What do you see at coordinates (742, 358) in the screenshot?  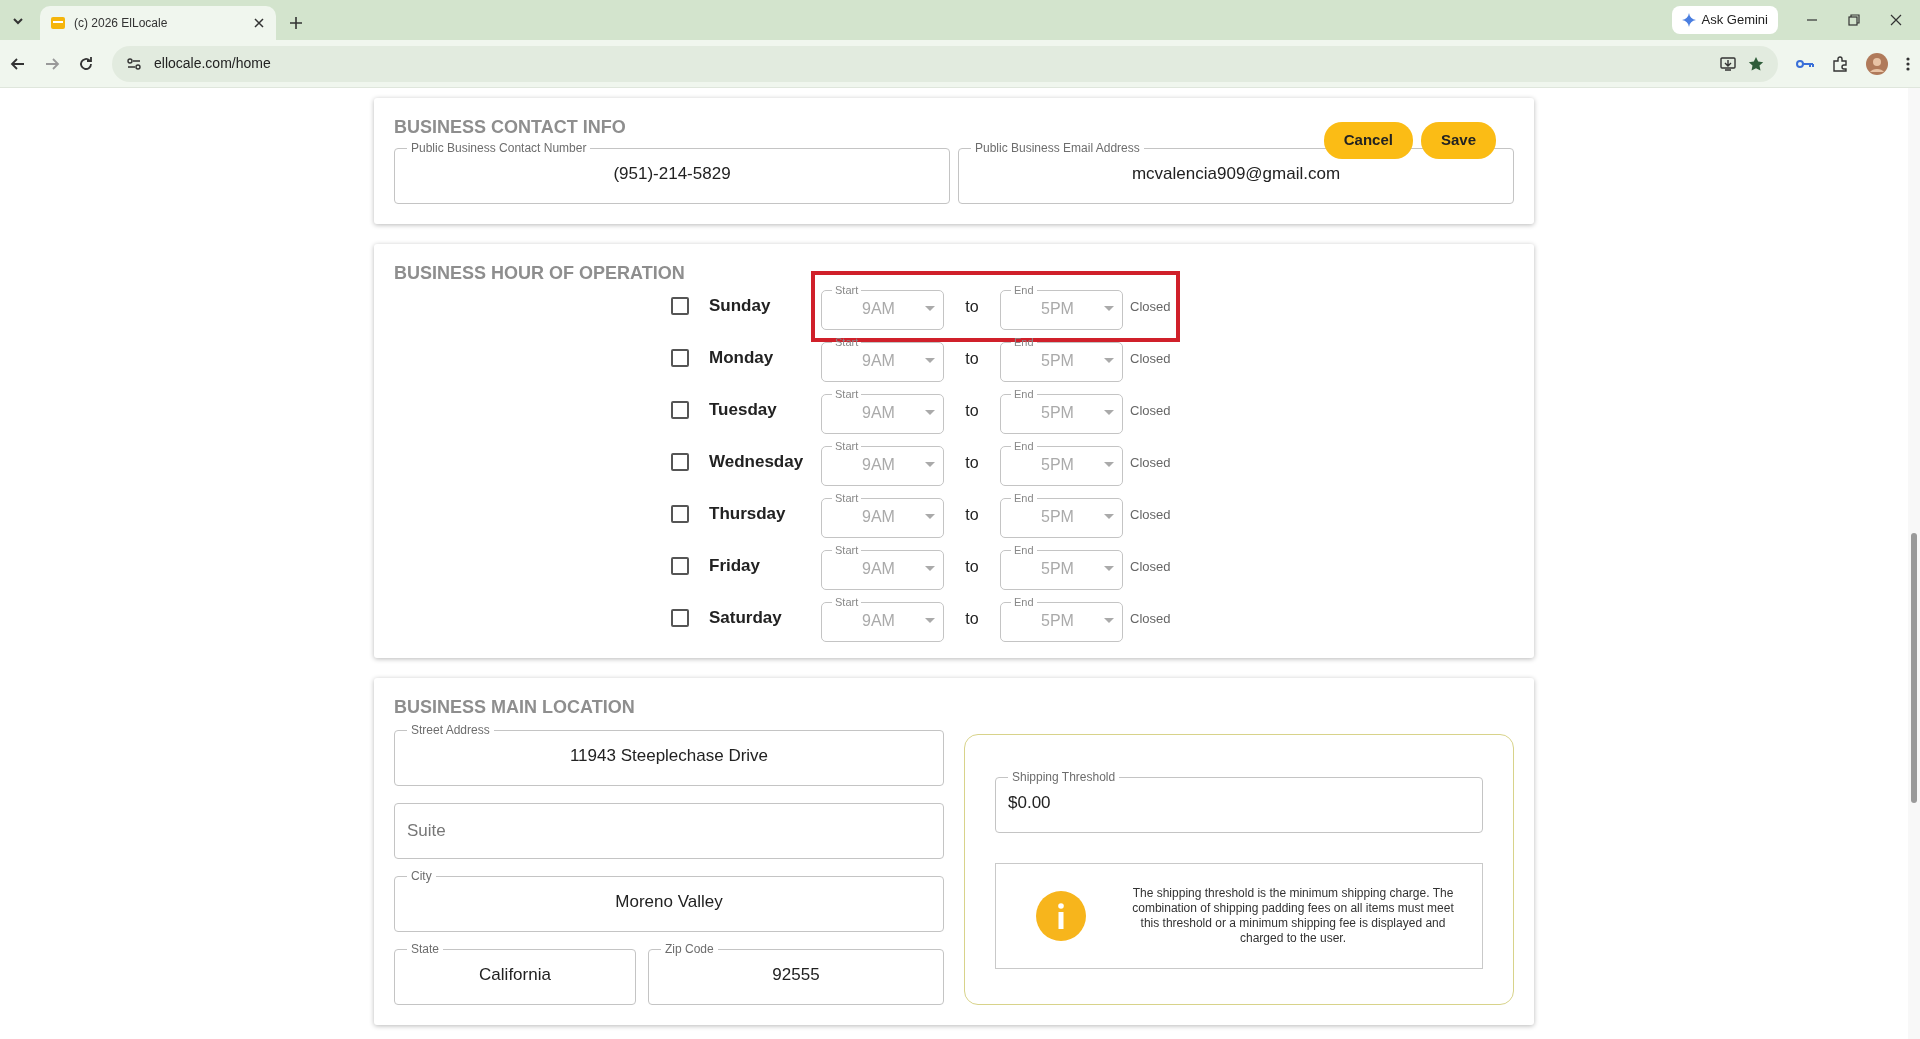 I see `day-label: Monday` at bounding box center [742, 358].